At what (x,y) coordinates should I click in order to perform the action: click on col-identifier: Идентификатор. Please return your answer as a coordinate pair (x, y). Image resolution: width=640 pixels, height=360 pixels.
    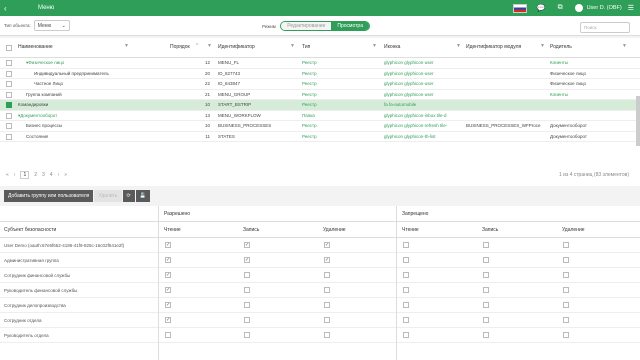
    Looking at the image, I should click on (236, 47).